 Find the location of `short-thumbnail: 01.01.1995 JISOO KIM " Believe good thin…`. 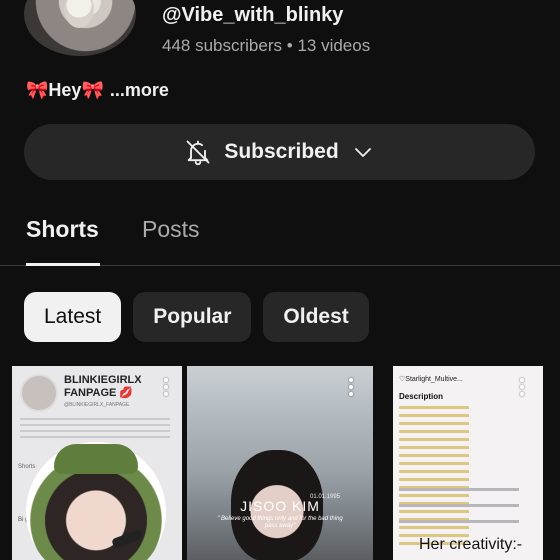

short-thumbnail: 01.01.1995 JISOO KIM " Believe good thin… is located at coordinates (280, 463).